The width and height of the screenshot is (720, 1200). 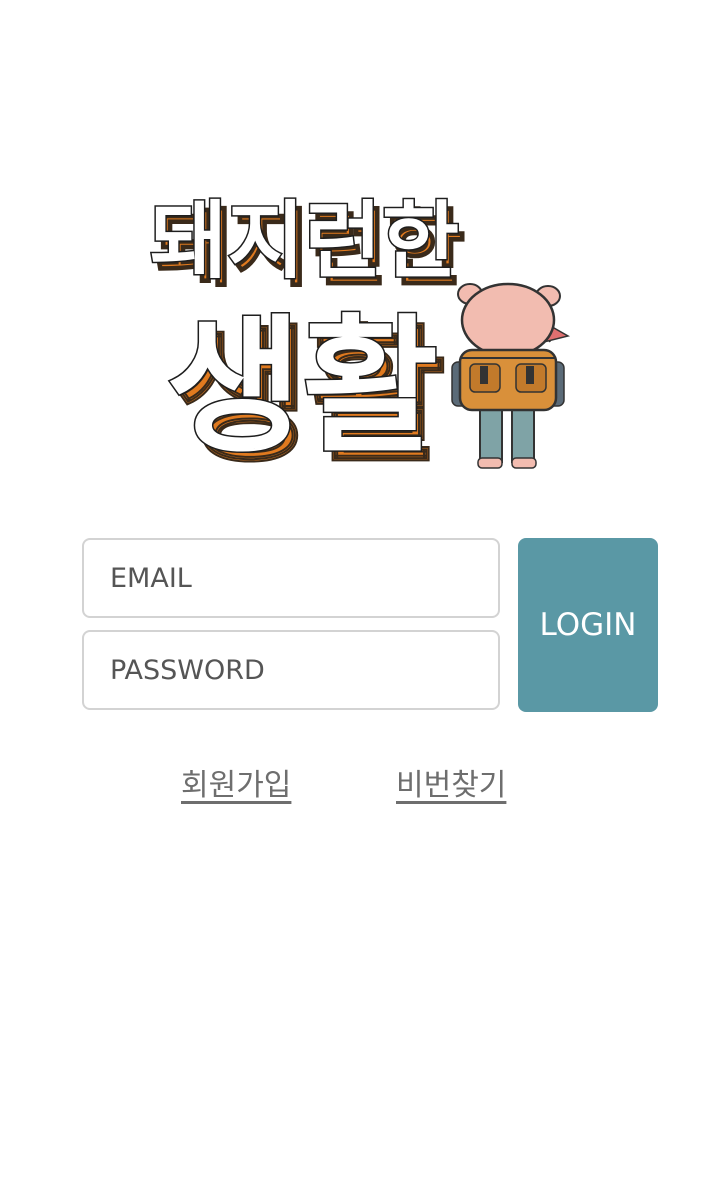 I want to click on find-password-link: 비번찾기, so click(x=451, y=782).